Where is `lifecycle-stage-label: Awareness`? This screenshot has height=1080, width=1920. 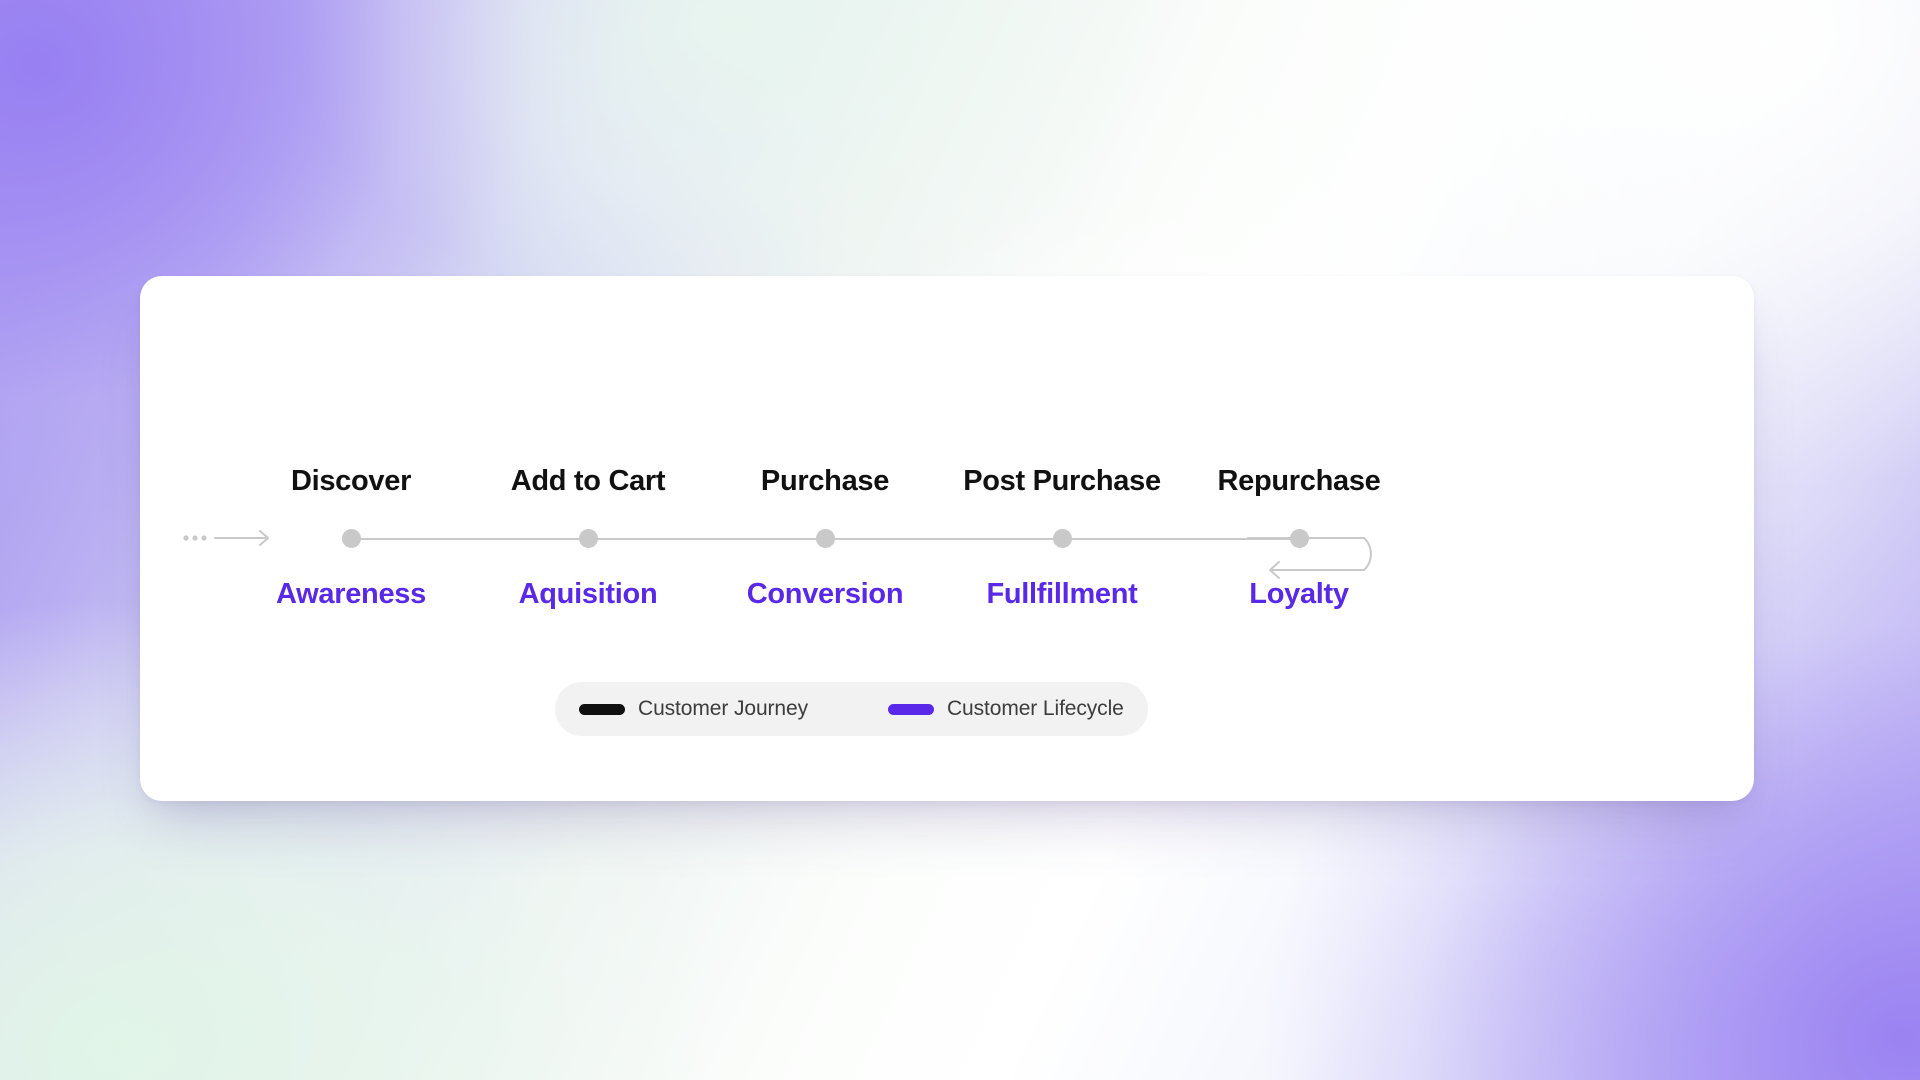 lifecycle-stage-label: Awareness is located at coordinates (351, 594).